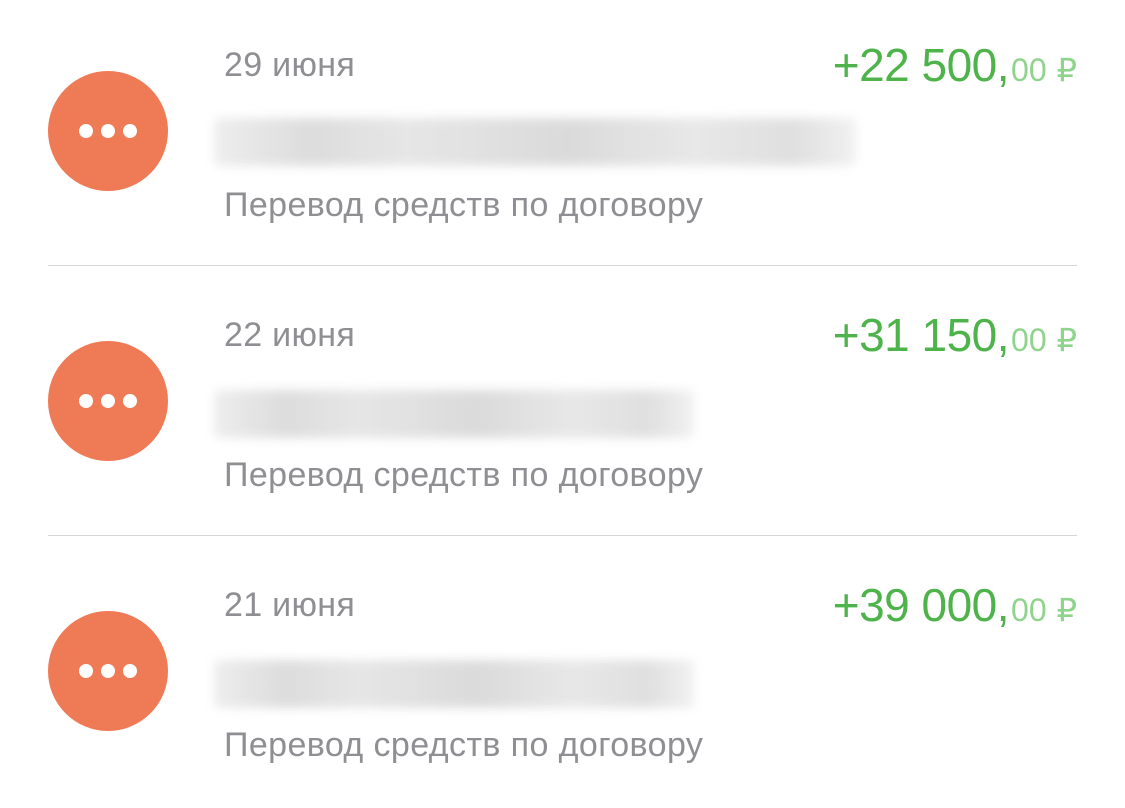  Describe the element at coordinates (921, 605) in the screenshot. I see `amount-integer: +39 000,` at that location.